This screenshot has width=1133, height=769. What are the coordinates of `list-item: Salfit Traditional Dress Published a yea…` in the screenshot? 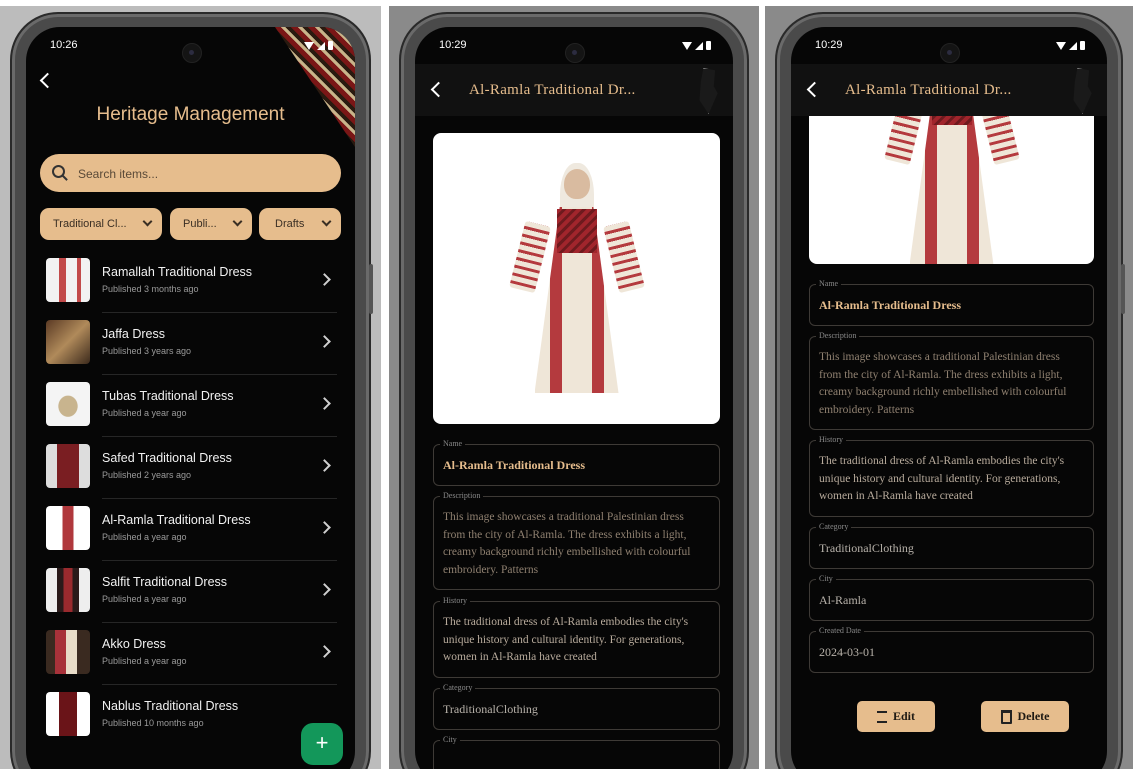 It's located at (191, 592).